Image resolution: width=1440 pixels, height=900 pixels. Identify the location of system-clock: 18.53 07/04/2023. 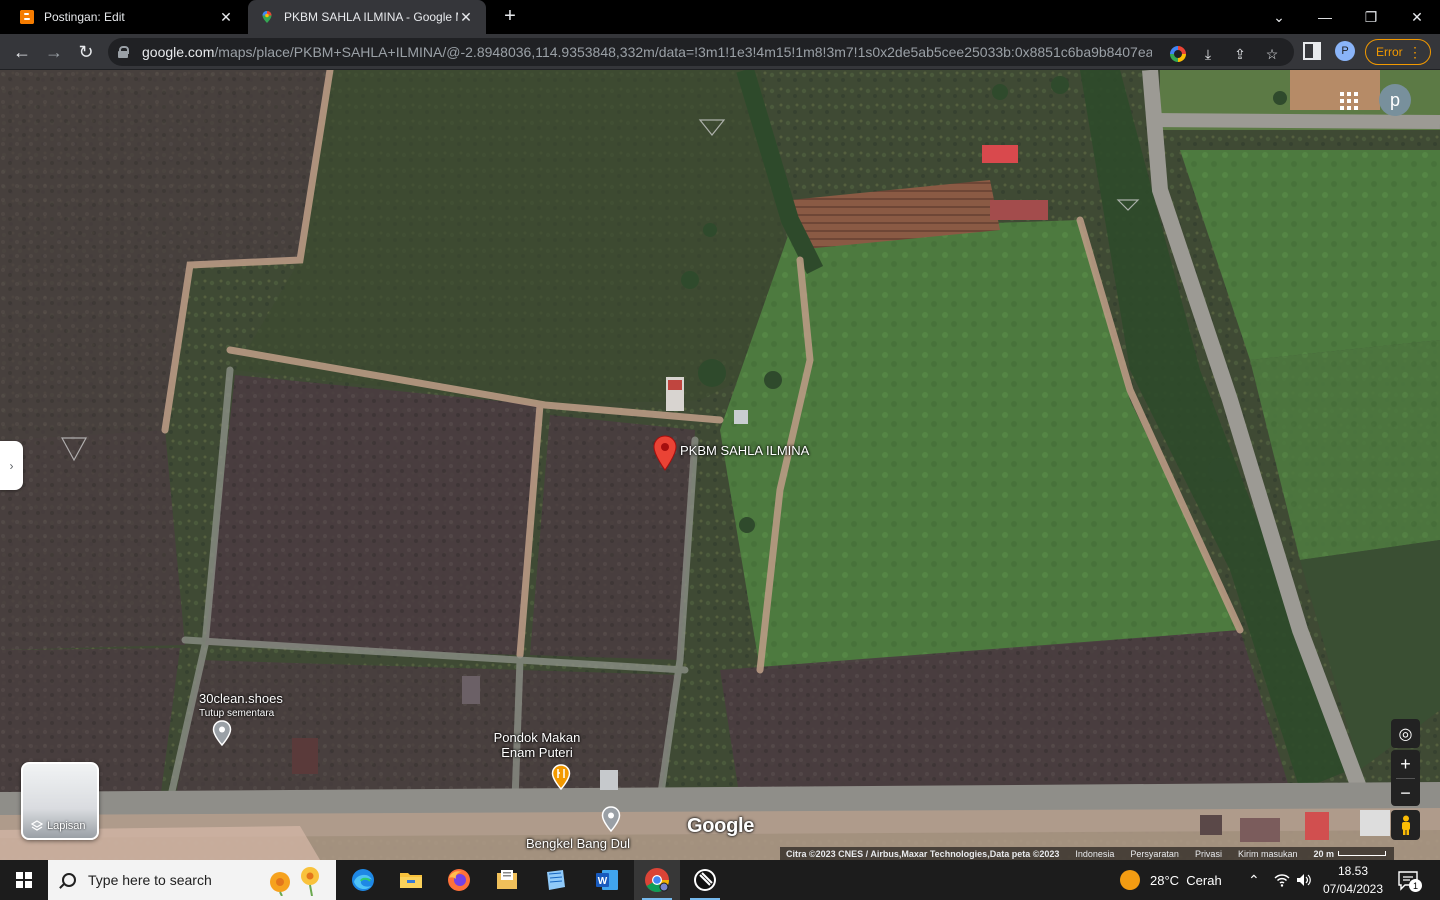
(1353, 880).